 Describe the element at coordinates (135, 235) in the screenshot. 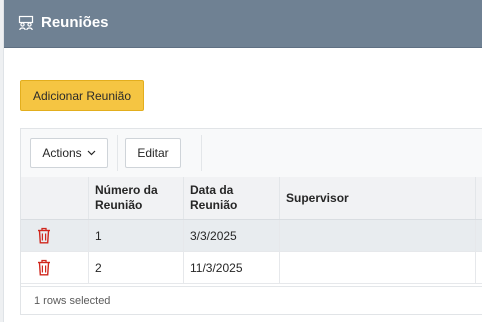

I see `cell-numero: 1` at that location.